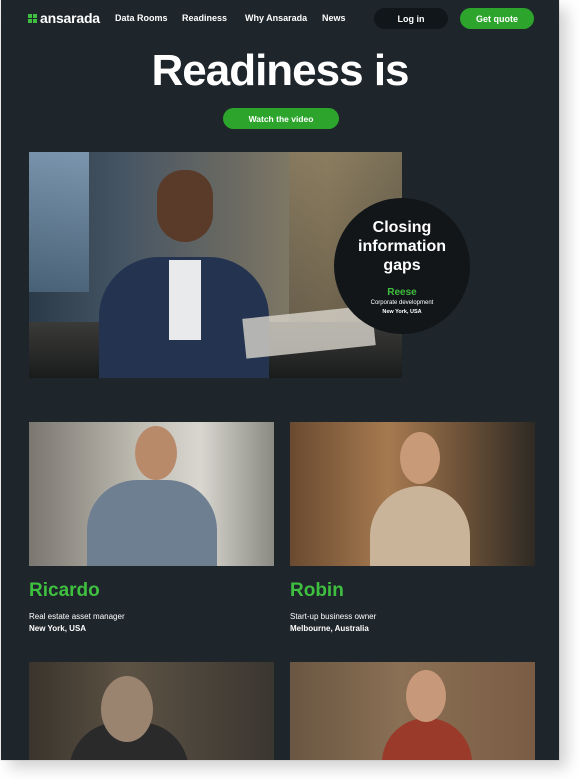 The height and width of the screenshot is (780, 580). I want to click on brand-logo: ansarada, so click(64, 18).